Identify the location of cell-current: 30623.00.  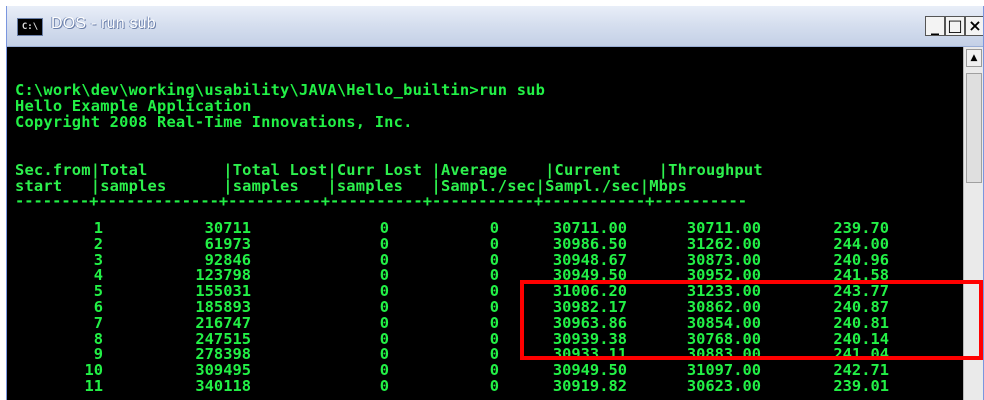
(723, 386).